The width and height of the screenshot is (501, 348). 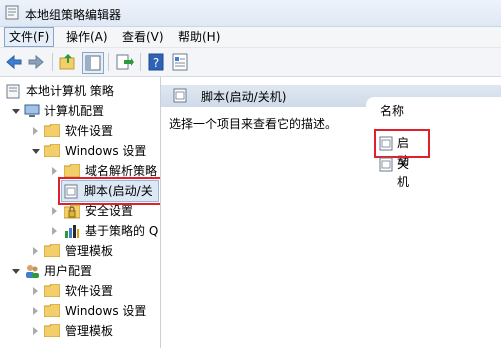 I want to click on policy-editor-icon, so click(x=12, y=12).